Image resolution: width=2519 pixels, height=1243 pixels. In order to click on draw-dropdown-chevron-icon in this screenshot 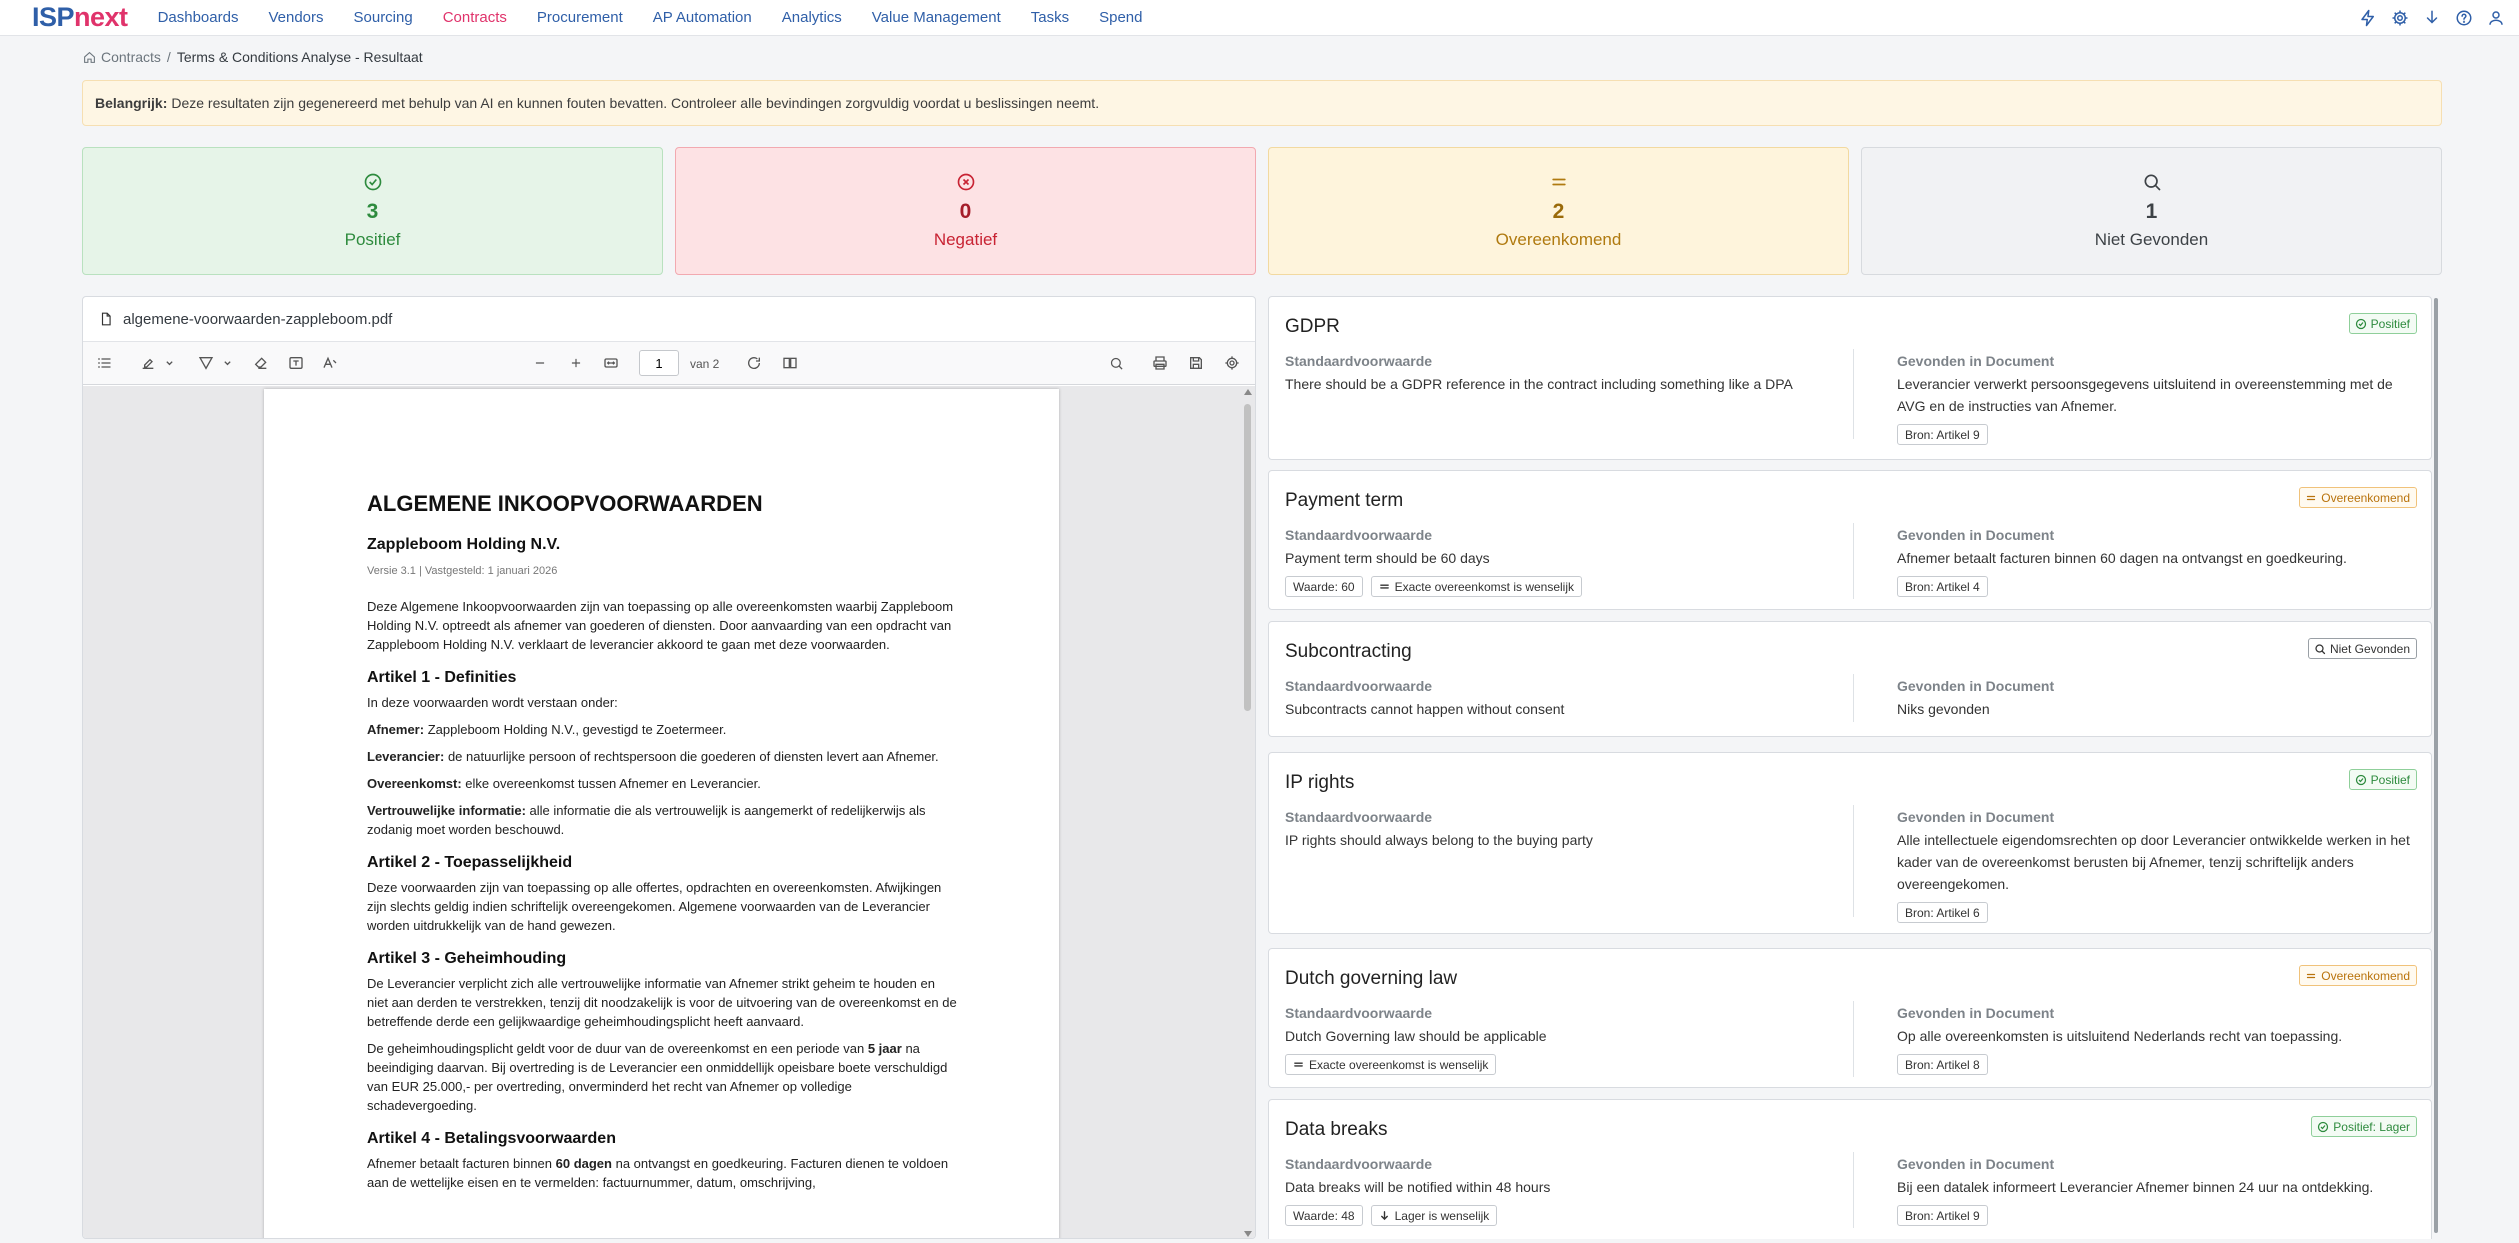, I will do `click(227, 363)`.